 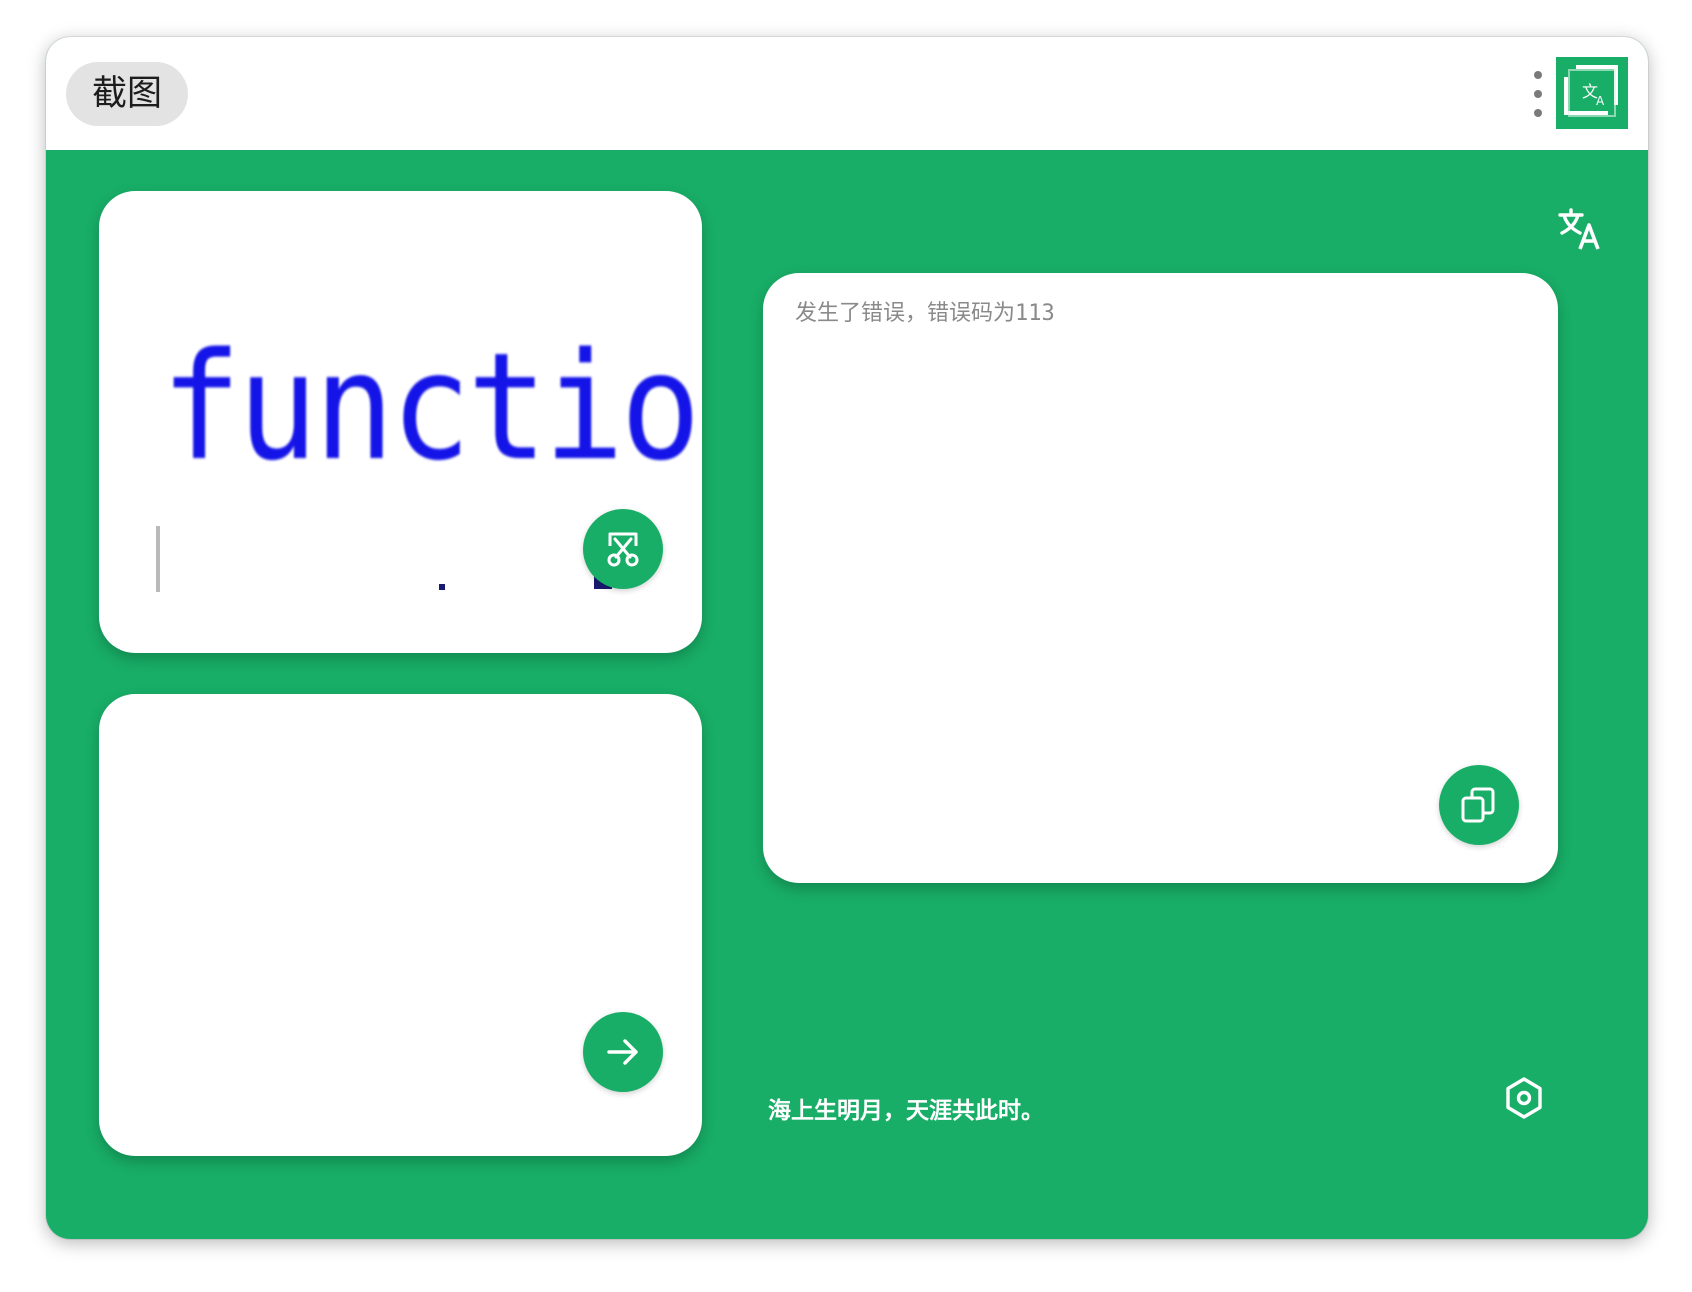 I want to click on svg-text: A, so click(x=1600, y=101).